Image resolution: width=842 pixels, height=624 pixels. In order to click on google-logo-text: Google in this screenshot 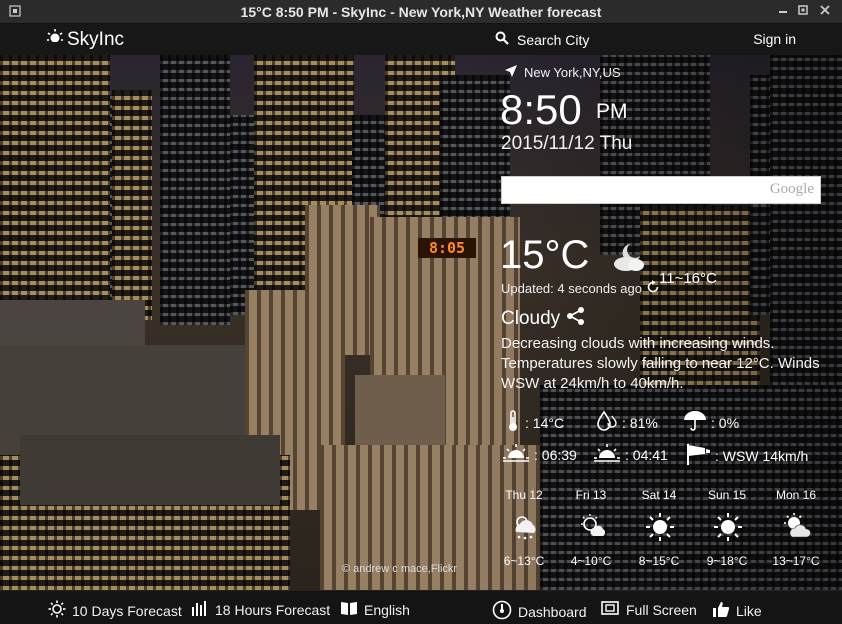, I will do `click(791, 189)`.